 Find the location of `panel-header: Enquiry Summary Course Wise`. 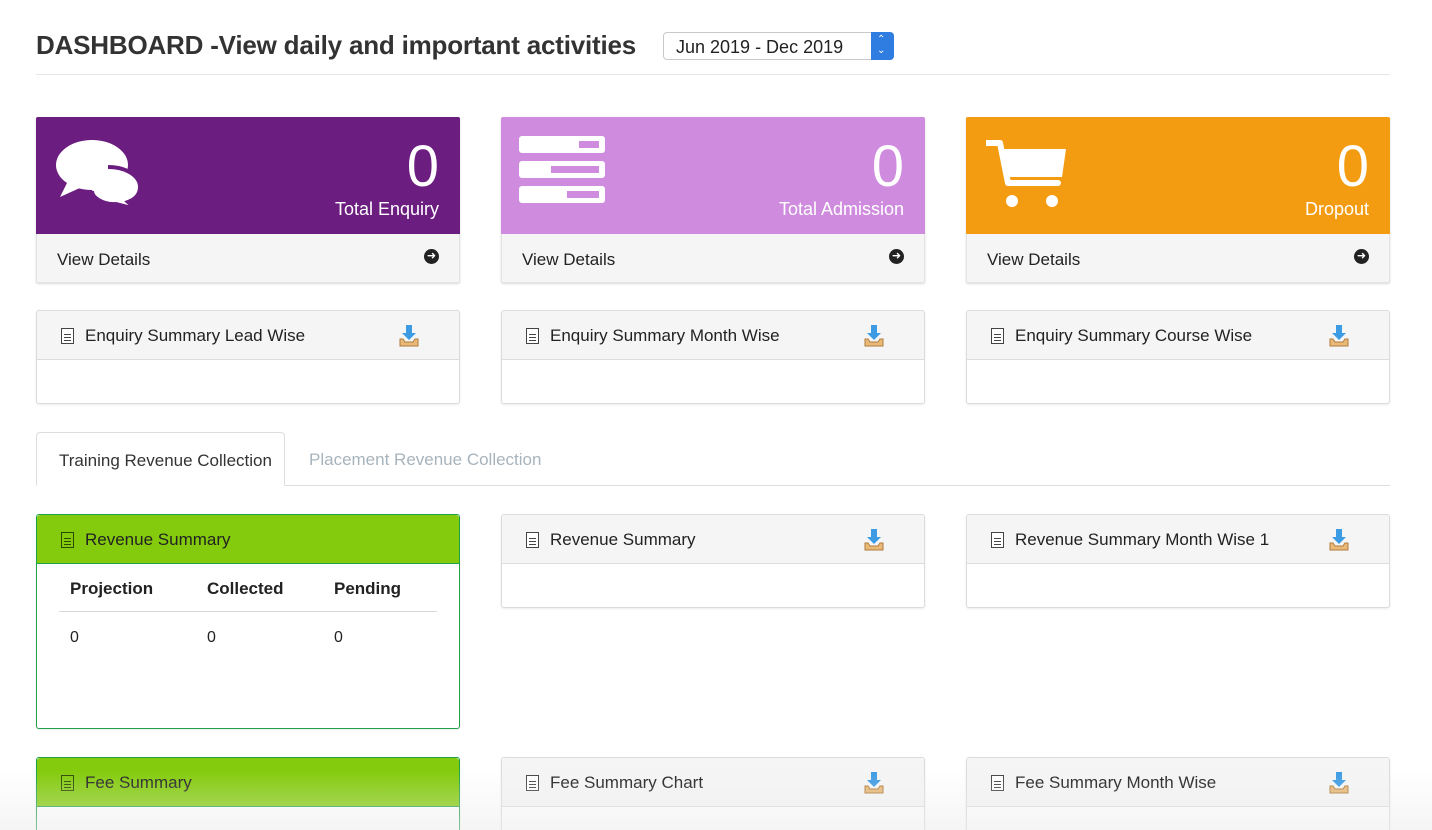

panel-header: Enquiry Summary Course Wise is located at coordinates (1178, 335).